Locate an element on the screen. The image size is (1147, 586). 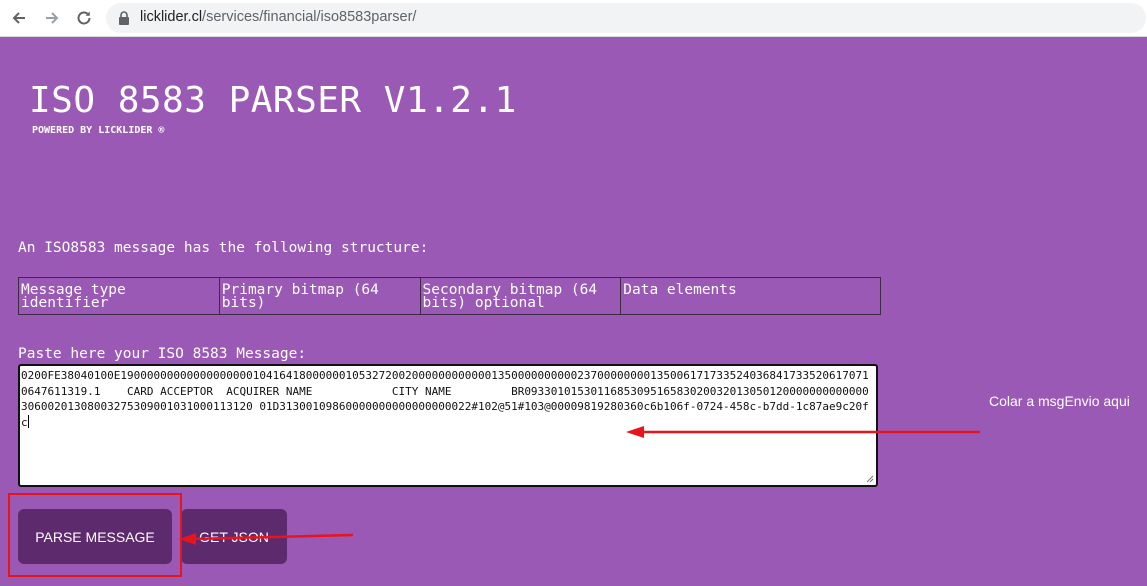
page-subtitle: POWERED BY LICKLIDER ® is located at coordinates (98, 130).